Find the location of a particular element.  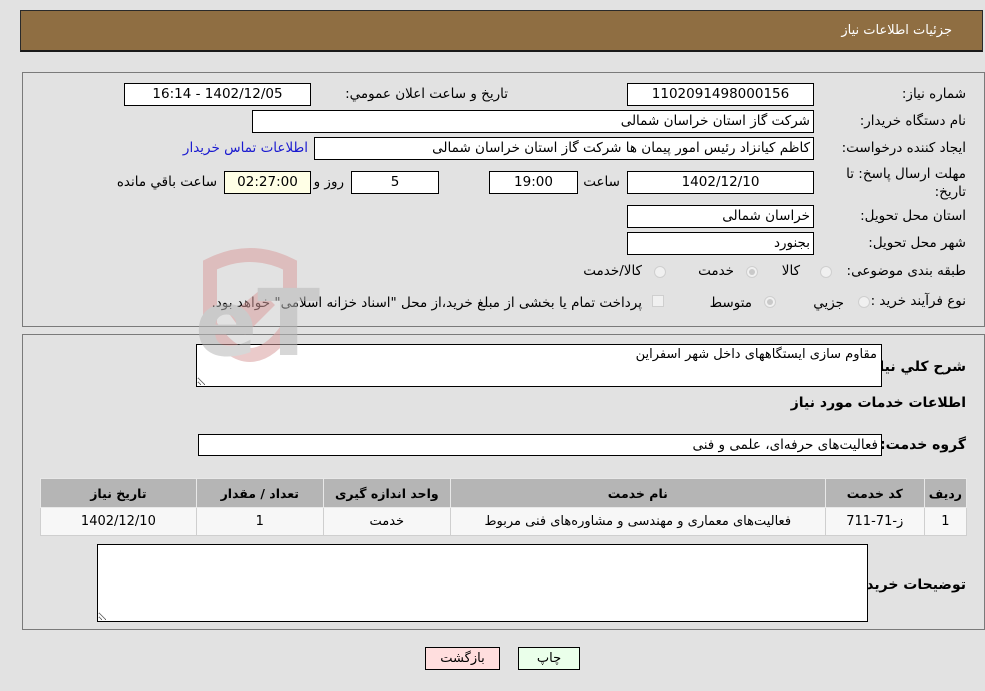

purchase-option-medium: متوسط is located at coordinates (730, 303).